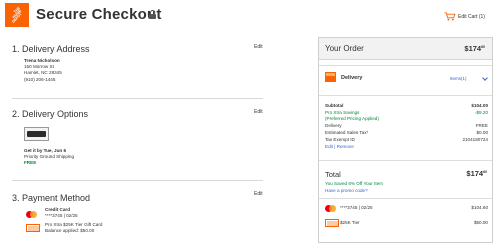 This screenshot has height=243, width=500. I want to click on credit-card-detail: ****3745 | 02/25, so click(61, 215).